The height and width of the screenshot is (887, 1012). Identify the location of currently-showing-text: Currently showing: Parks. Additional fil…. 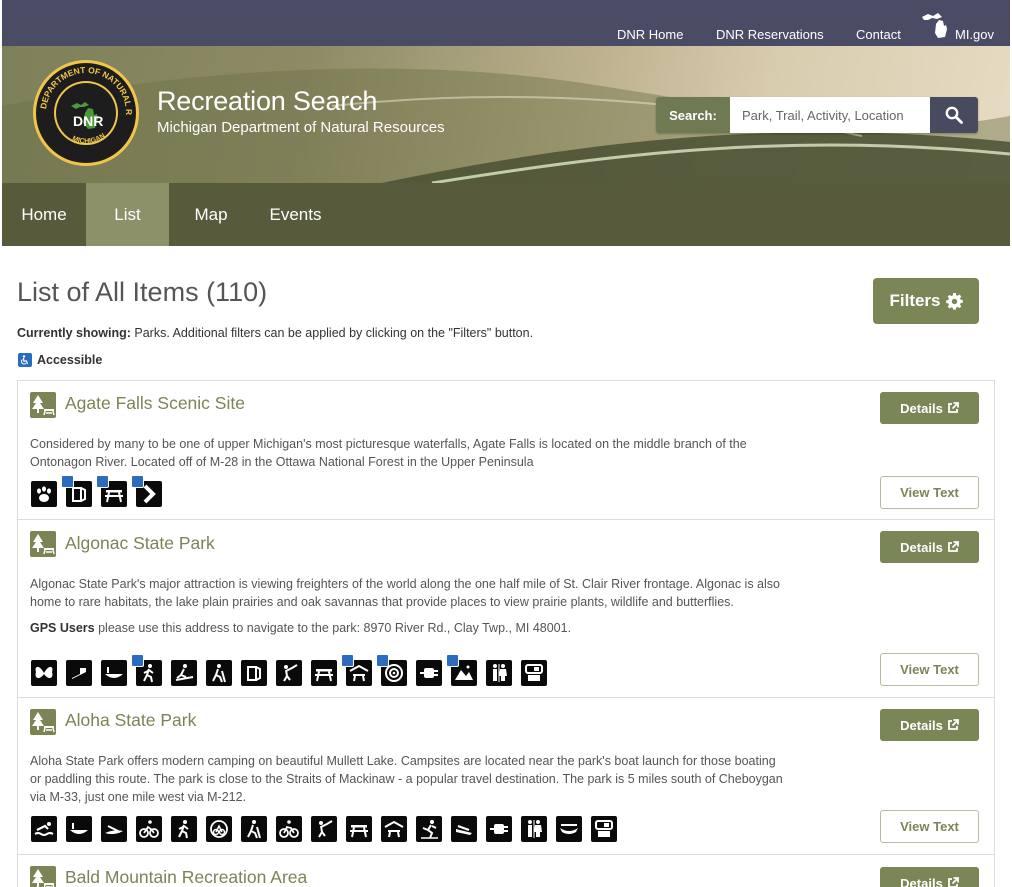
(275, 333).